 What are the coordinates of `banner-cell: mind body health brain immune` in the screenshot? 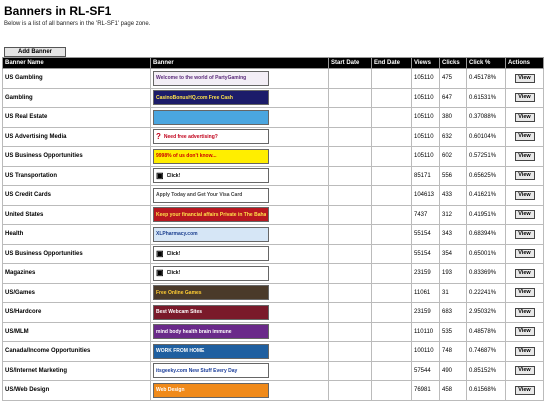 It's located at (239, 331).